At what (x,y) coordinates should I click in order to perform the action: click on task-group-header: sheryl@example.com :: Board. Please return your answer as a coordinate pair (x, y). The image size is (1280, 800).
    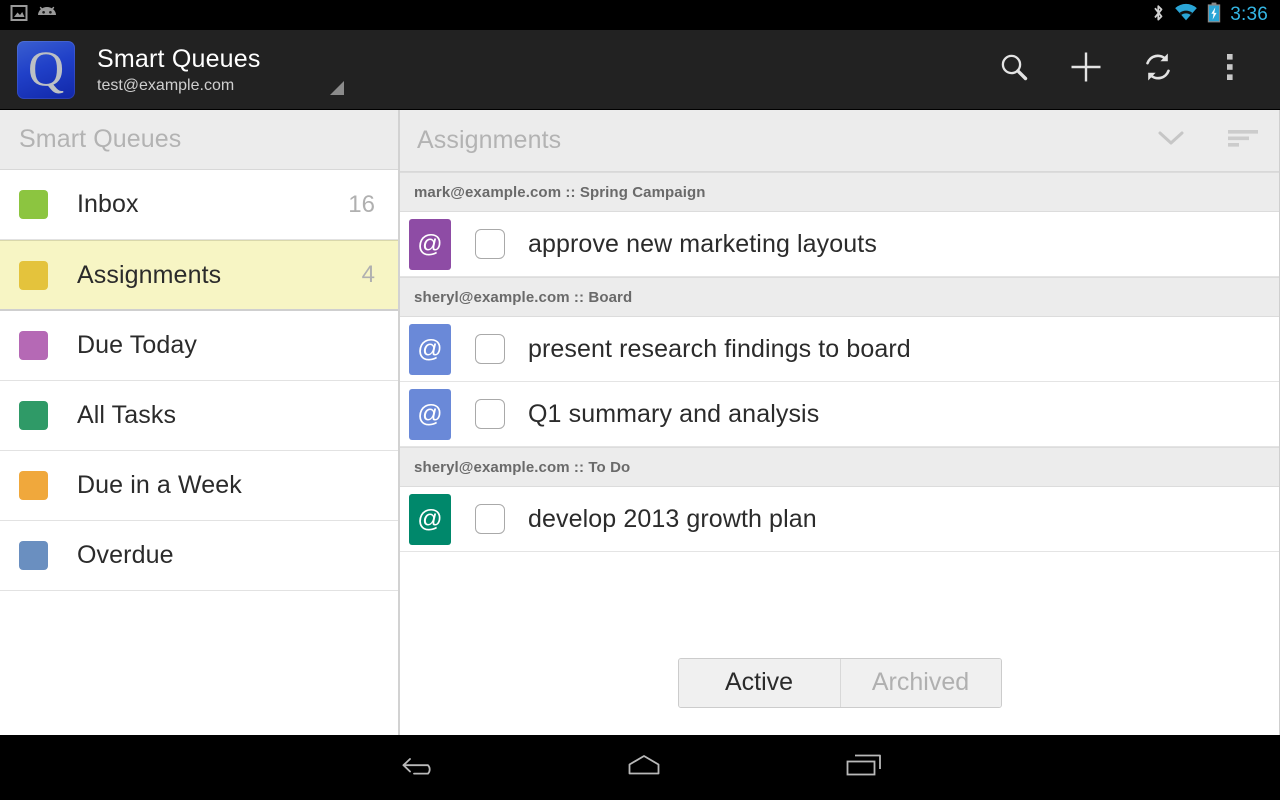
    Looking at the image, I should click on (839, 297).